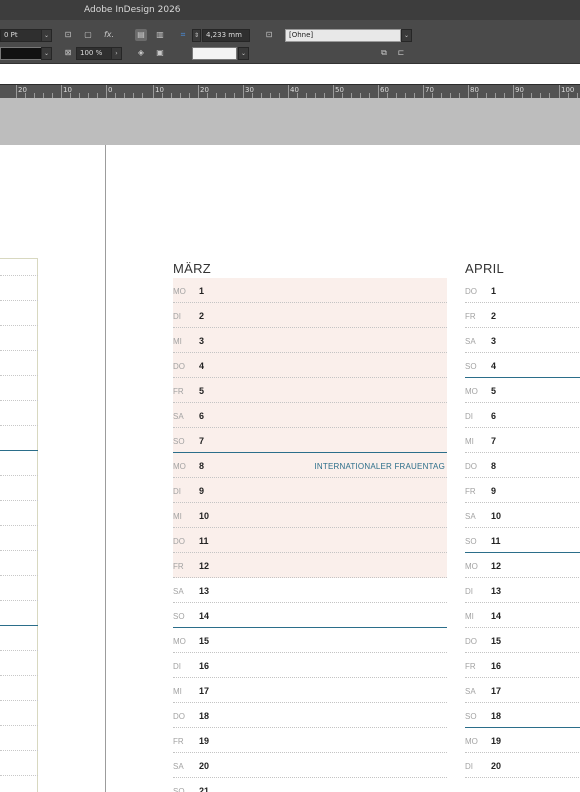  Describe the element at coordinates (522, 340) in the screenshot. I see `day-row: SA 3` at that location.